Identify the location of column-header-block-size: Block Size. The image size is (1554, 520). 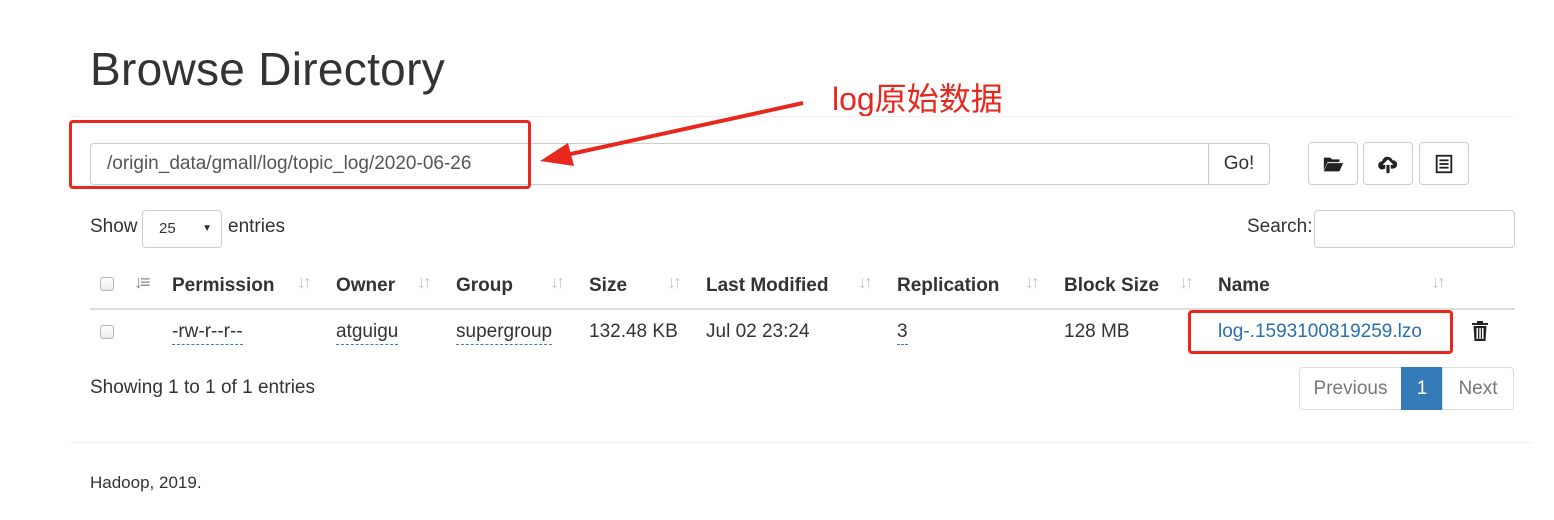
(1111, 286).